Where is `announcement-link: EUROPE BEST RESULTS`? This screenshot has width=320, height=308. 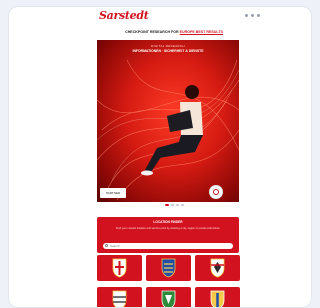 announcement-link: EUROPE BEST RESULTS is located at coordinates (201, 32).